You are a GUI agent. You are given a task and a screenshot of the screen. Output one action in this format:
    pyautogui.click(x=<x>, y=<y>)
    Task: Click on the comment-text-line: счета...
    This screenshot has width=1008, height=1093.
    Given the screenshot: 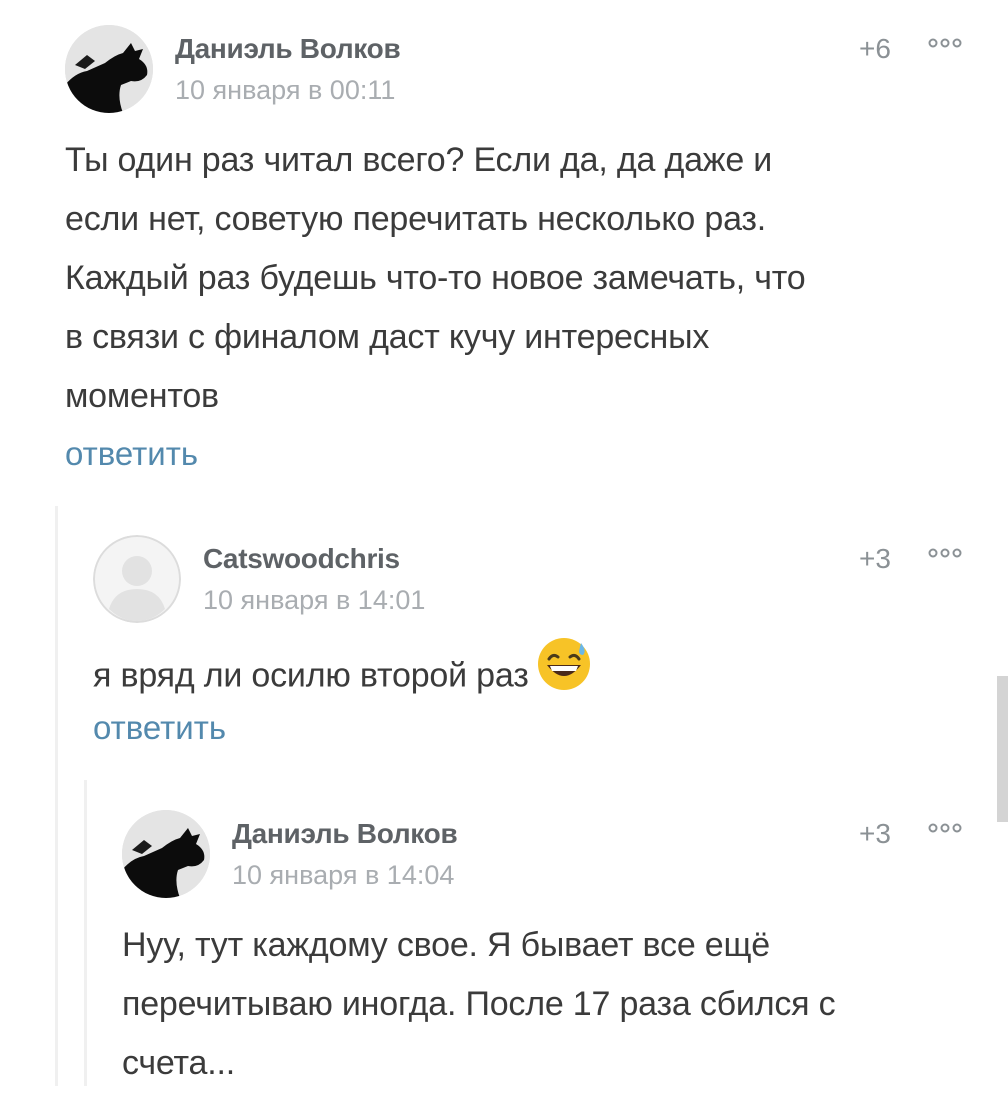 What is the action you would take?
    pyautogui.click(x=178, y=1063)
    